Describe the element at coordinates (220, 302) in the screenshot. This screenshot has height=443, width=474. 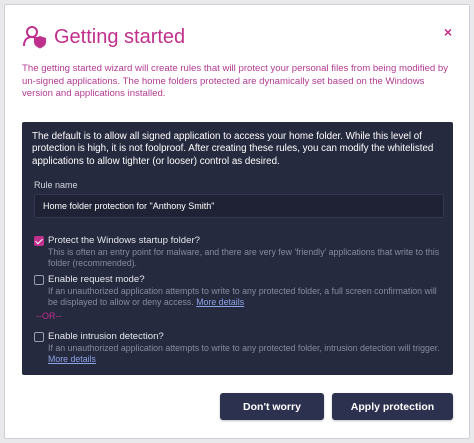
I see `request-mode-more-link: More details` at that location.